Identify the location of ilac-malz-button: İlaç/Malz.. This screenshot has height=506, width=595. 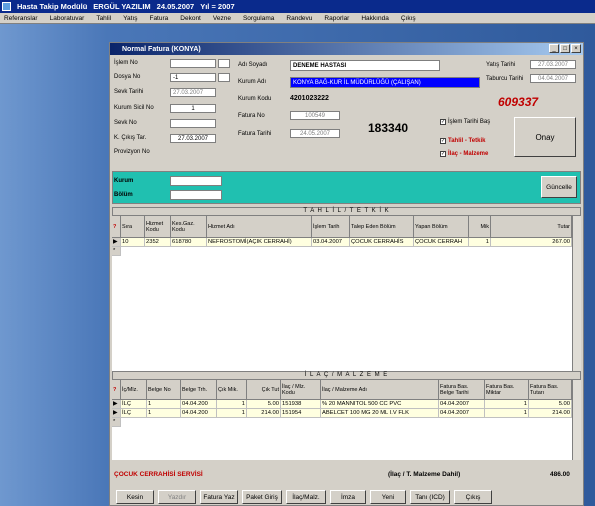
(306, 497).